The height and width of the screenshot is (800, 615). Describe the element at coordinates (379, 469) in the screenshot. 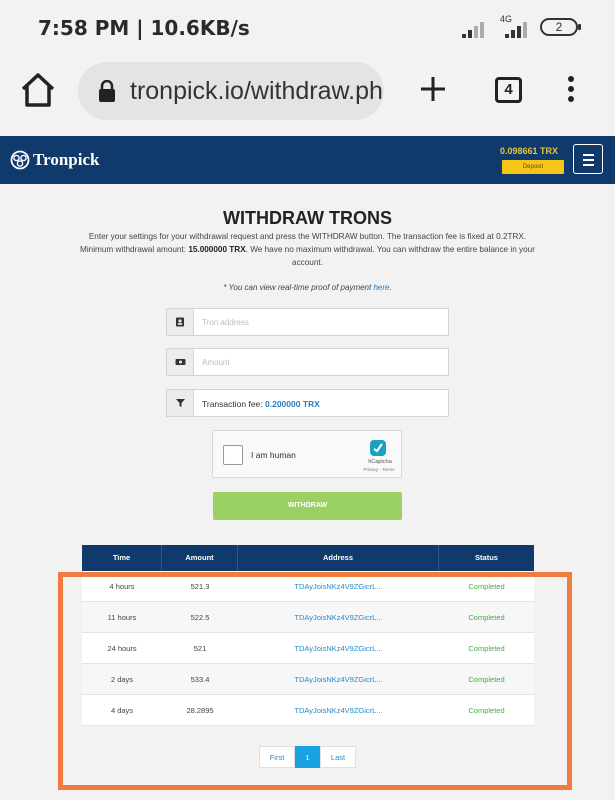

I see `captcha-terms-link: Privacy - Terms` at that location.